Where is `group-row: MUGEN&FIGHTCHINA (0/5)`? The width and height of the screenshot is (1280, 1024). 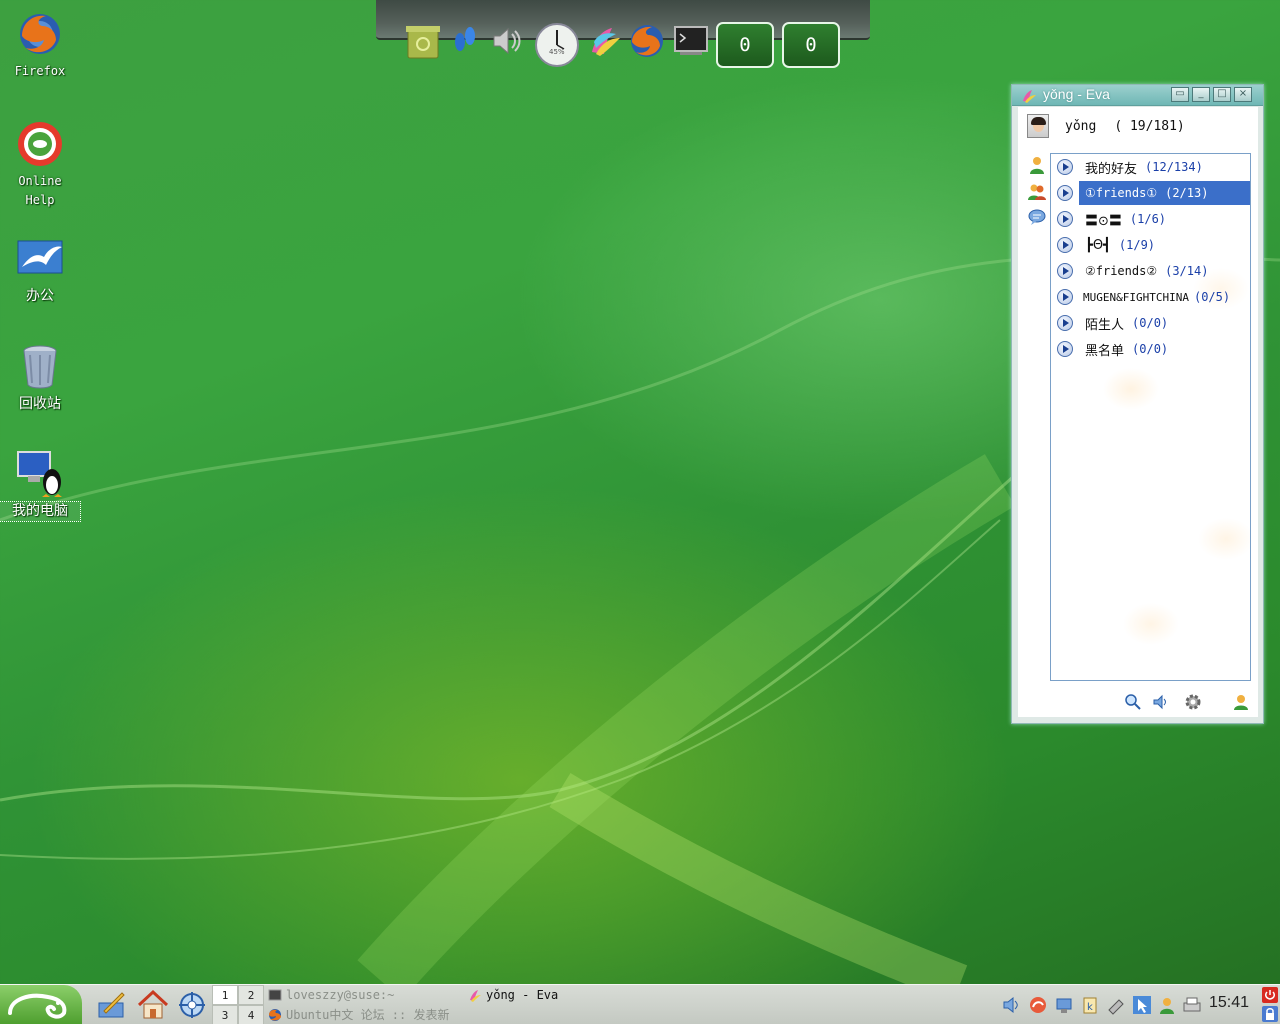
group-row: MUGEN&FIGHTCHINA (0/5) is located at coordinates (1150, 297).